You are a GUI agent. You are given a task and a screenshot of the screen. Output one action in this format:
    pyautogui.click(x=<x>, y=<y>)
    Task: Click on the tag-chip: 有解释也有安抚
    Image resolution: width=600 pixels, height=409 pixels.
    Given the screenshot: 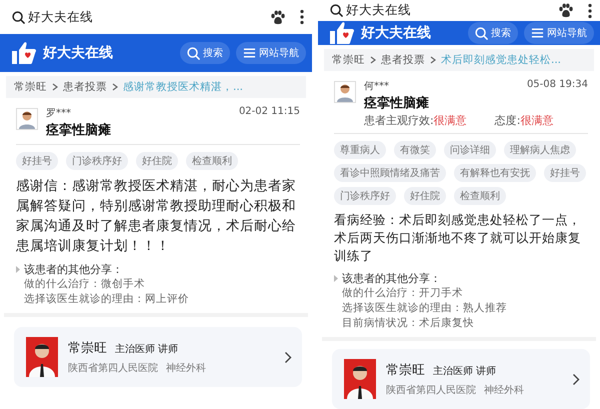 What is the action you would take?
    pyautogui.click(x=495, y=173)
    